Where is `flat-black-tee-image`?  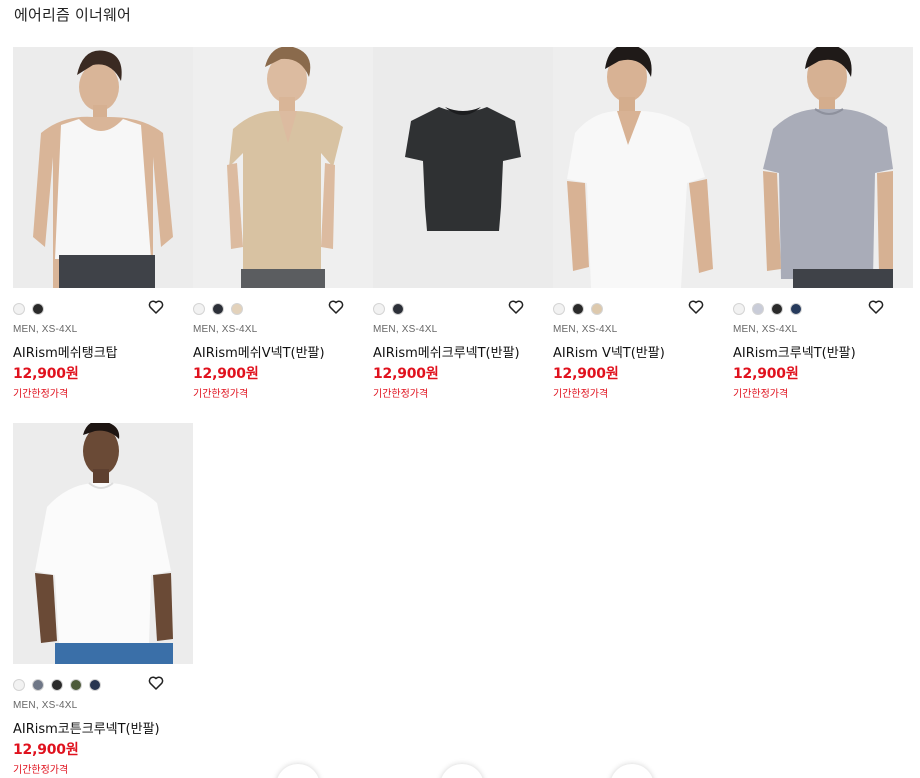
flat-black-tee-image is located at coordinates (463, 167).